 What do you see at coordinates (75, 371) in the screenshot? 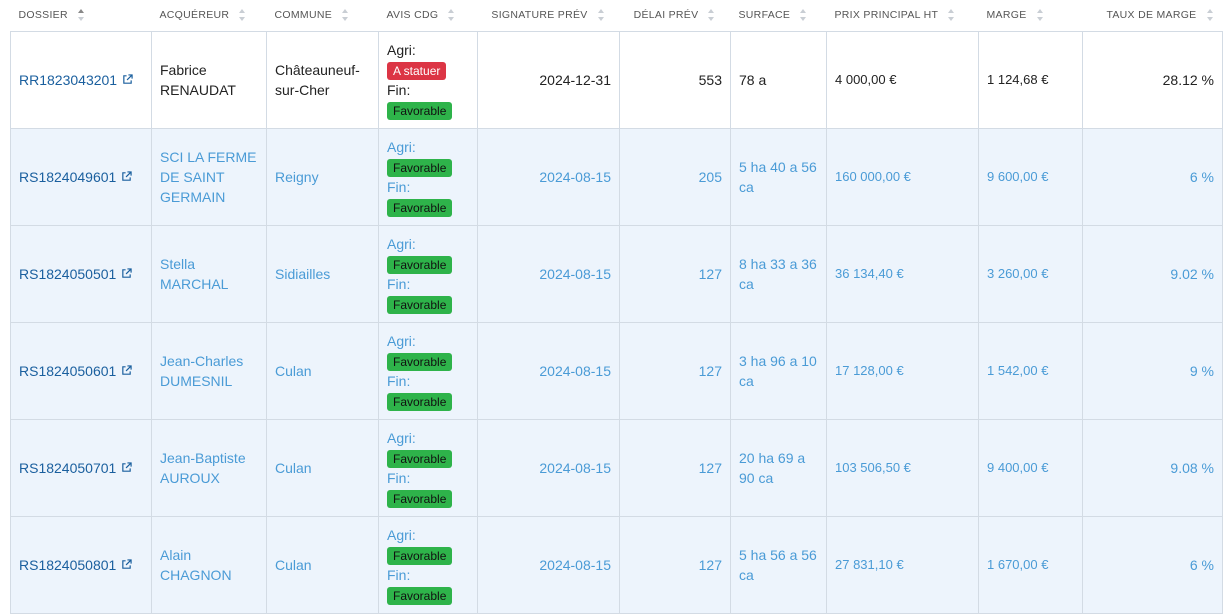
I see `dossier-link: RS1824050601` at bounding box center [75, 371].